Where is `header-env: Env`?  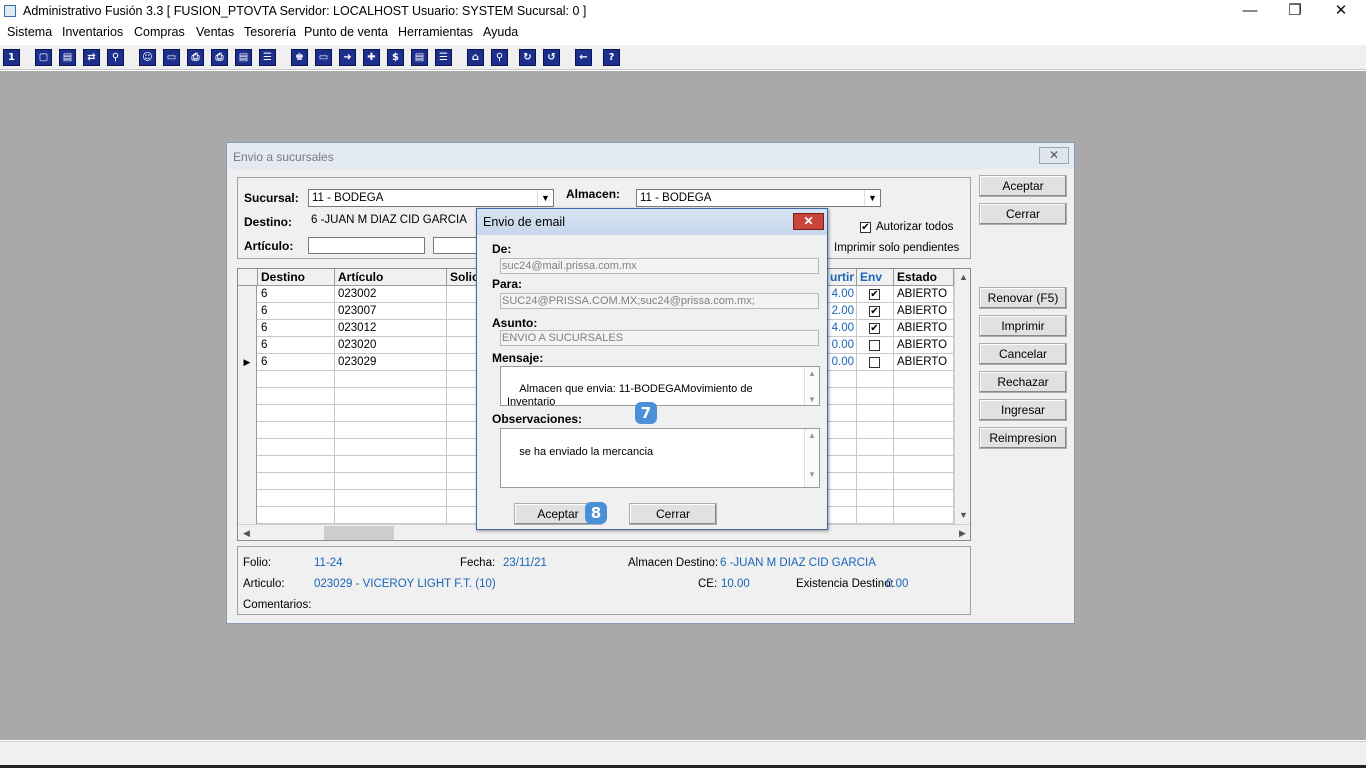 header-env: Env is located at coordinates (875, 277).